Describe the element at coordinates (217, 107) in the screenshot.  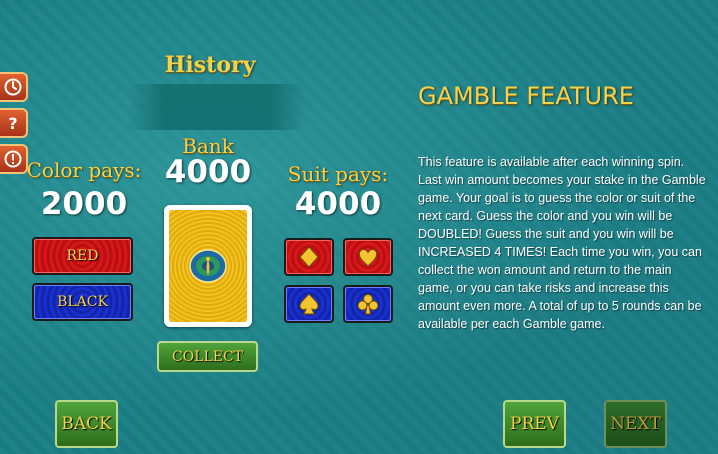
I see `history-bar` at that location.